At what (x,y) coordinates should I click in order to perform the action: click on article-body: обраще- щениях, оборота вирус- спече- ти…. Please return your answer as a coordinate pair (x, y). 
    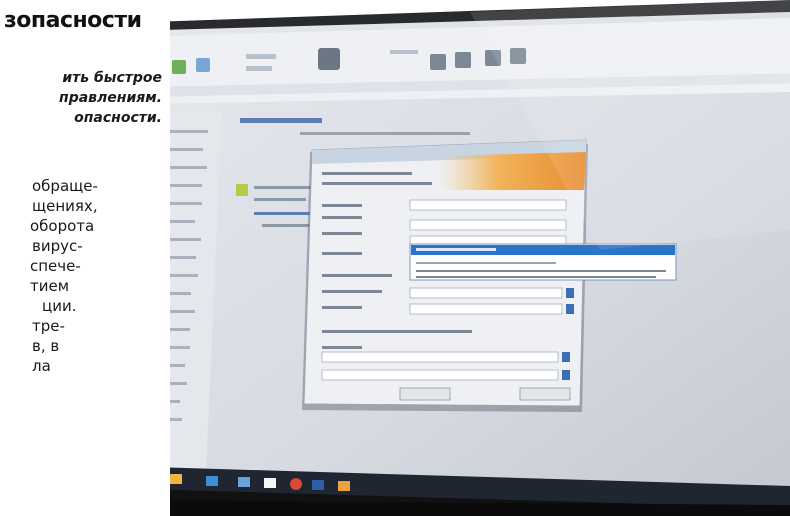
    Looking at the image, I should click on (77, 276).